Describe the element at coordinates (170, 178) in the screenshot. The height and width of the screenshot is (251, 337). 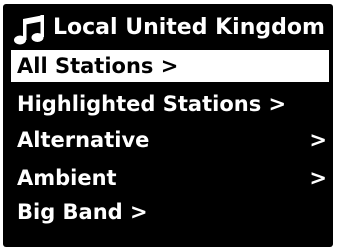
I see `menu-item-ambient: Ambient >` at that location.